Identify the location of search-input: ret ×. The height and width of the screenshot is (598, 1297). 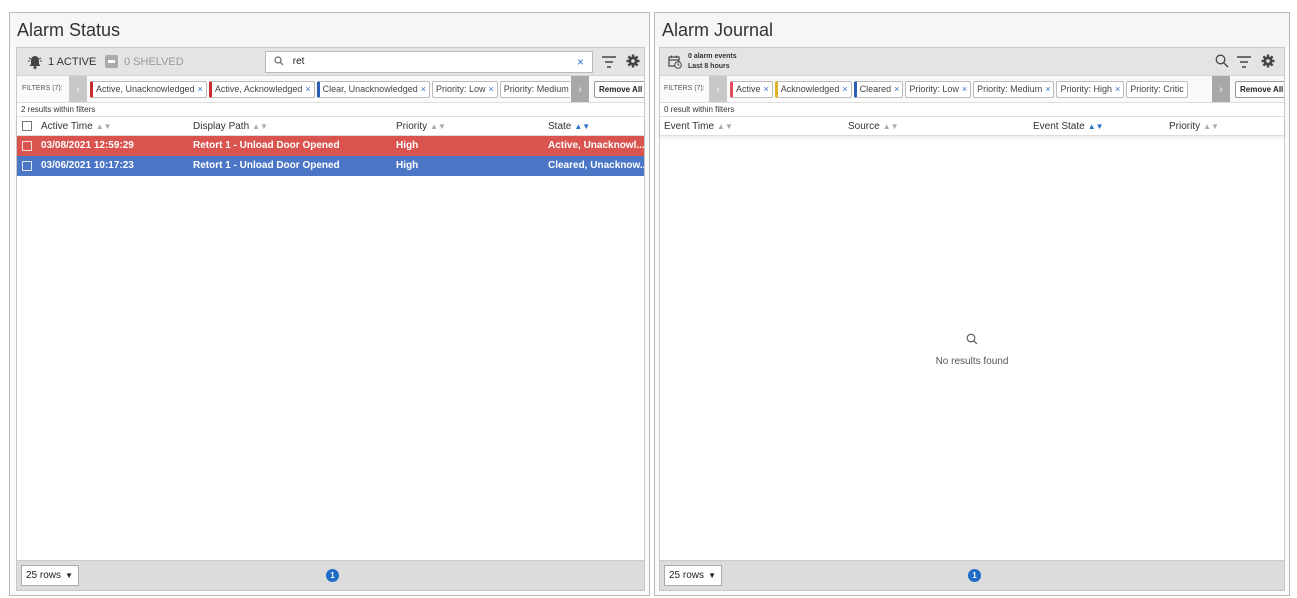
(429, 62).